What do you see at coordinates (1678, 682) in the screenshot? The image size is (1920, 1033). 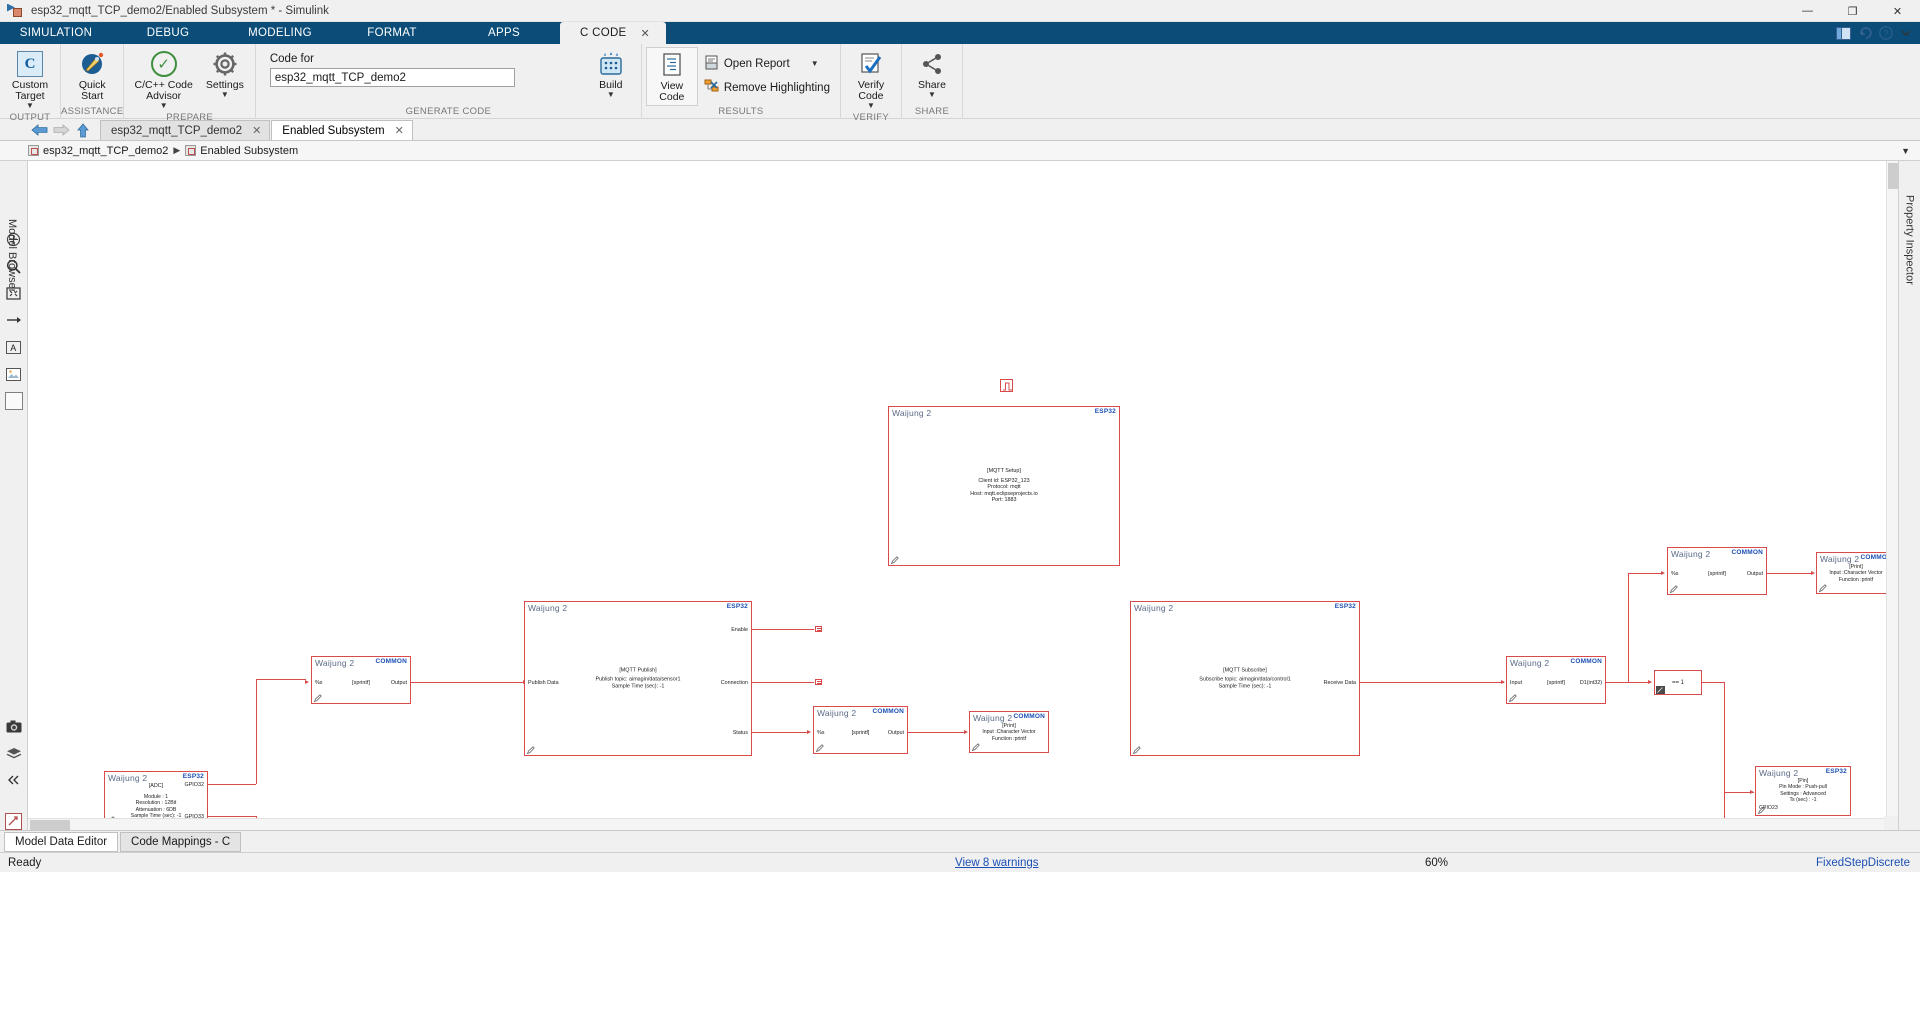 I see `block-compare-1: == 1` at bounding box center [1678, 682].